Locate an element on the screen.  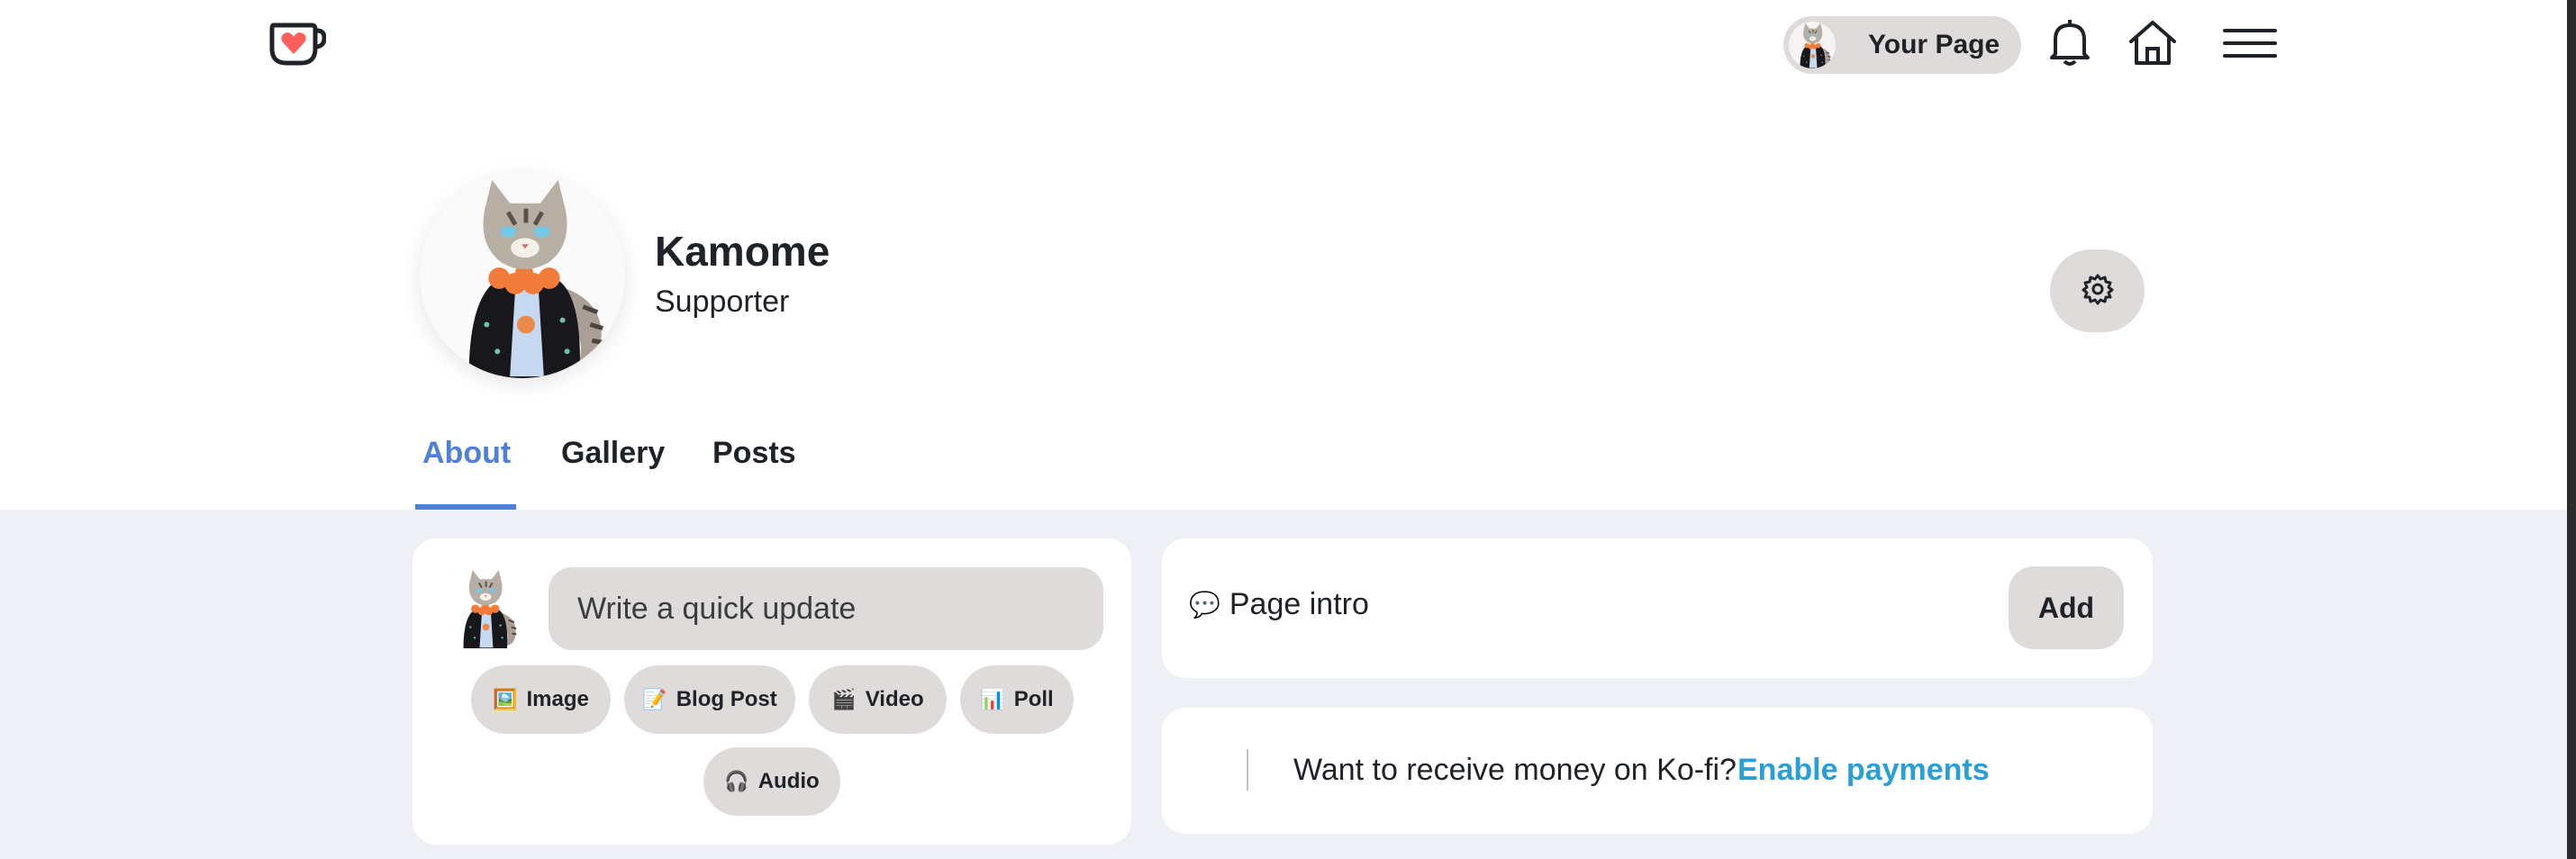
profile-role: Supporter is located at coordinates (722, 302).